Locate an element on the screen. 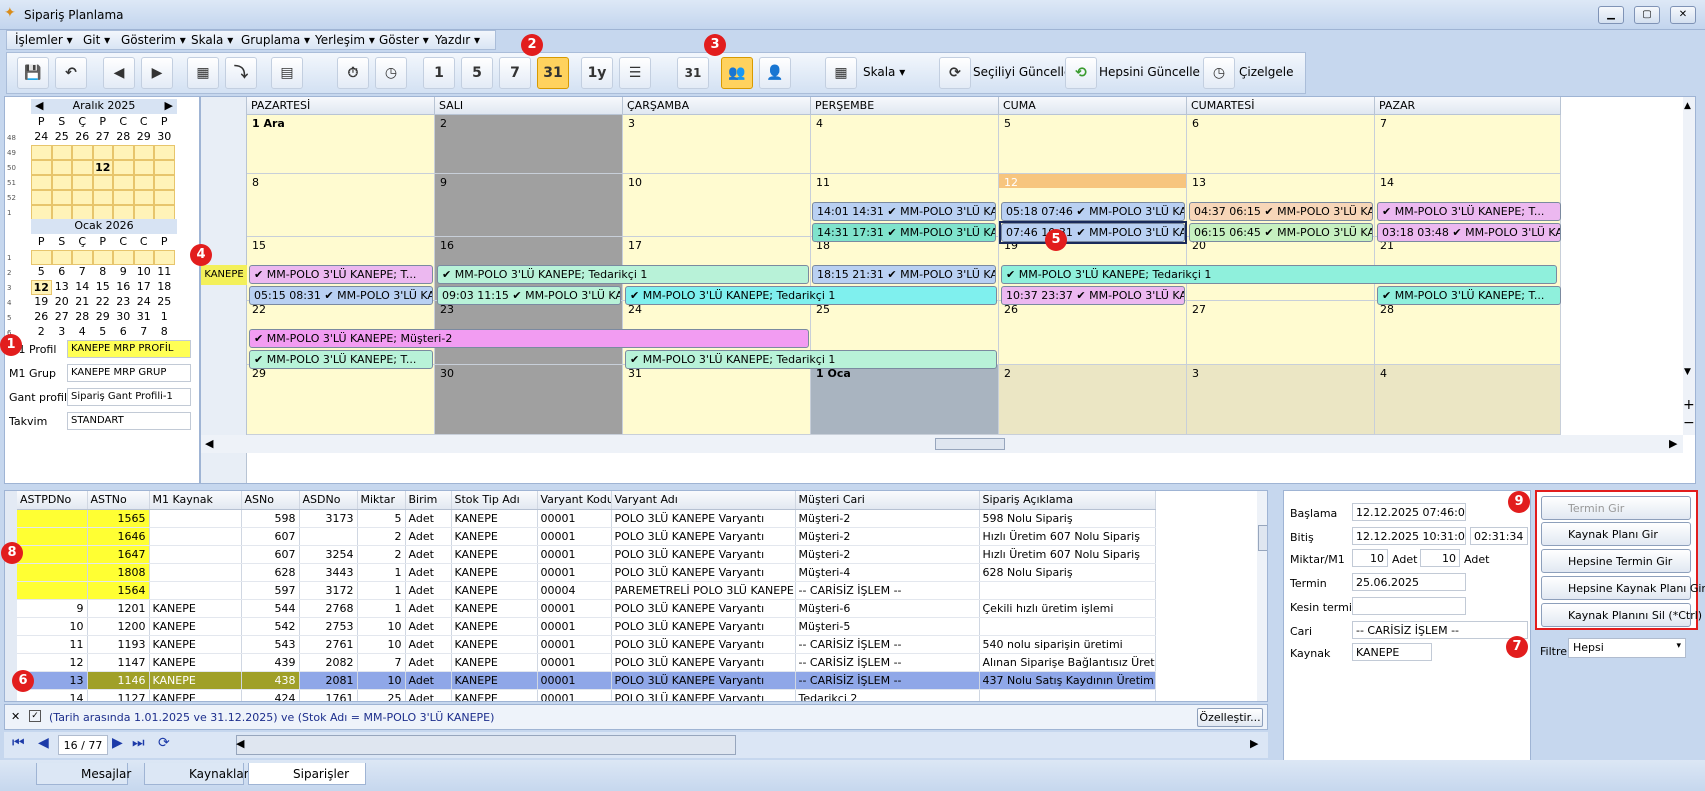 This screenshot has height=791, width=1705. update-all-icon: ⟲ is located at coordinates (1081, 73).